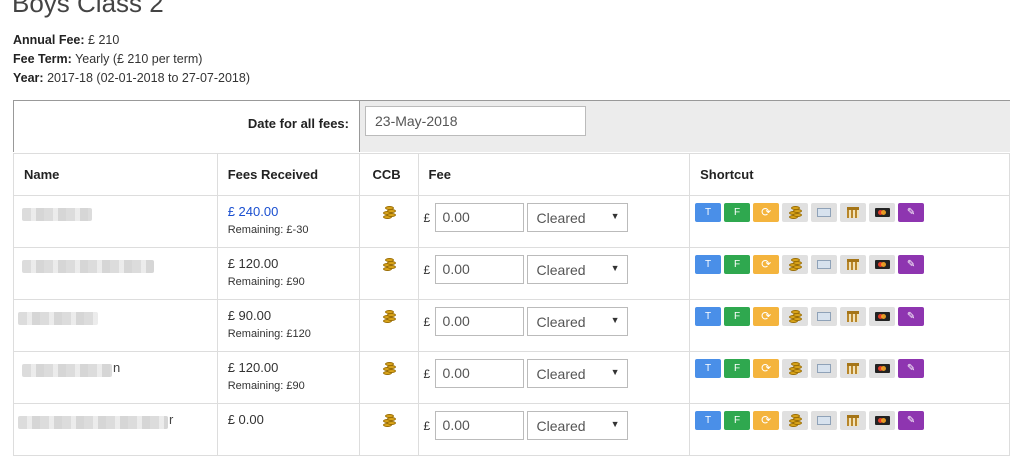 The image size is (1010, 456). Describe the element at coordinates (288, 211) in the screenshot. I see `fees-received-amount: £ 240.00` at that location.